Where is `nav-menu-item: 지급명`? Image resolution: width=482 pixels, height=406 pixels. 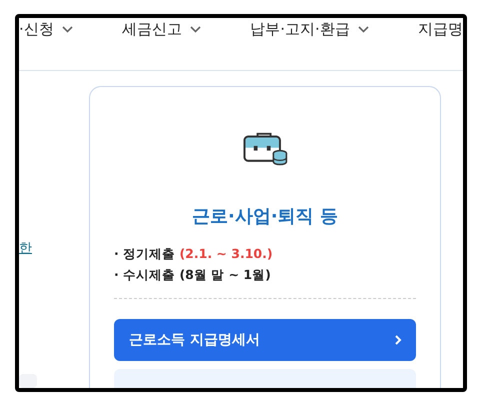
nav-menu-item: 지급명 is located at coordinates (440, 29).